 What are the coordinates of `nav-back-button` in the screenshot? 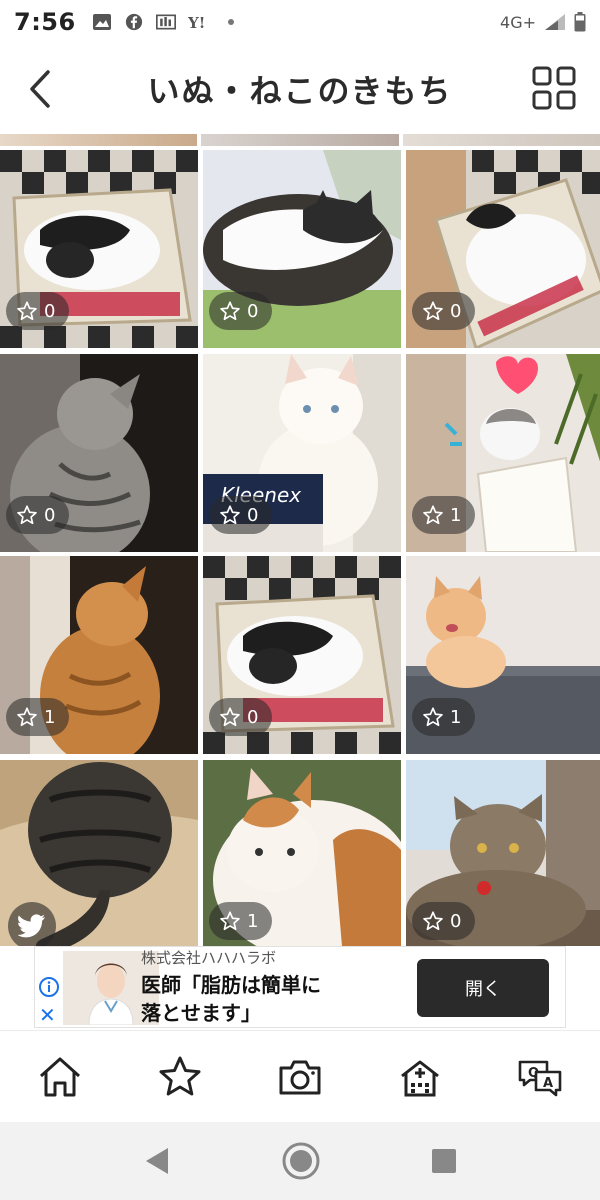 It's located at (157, 1161).